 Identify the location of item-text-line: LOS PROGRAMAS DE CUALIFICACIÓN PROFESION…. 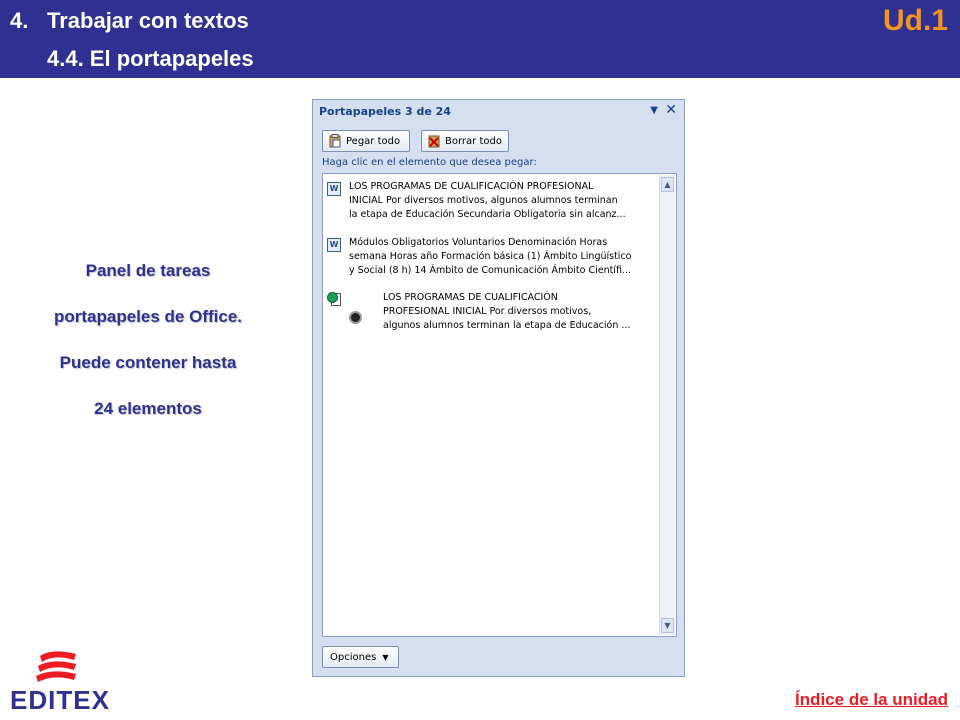
(471, 186).